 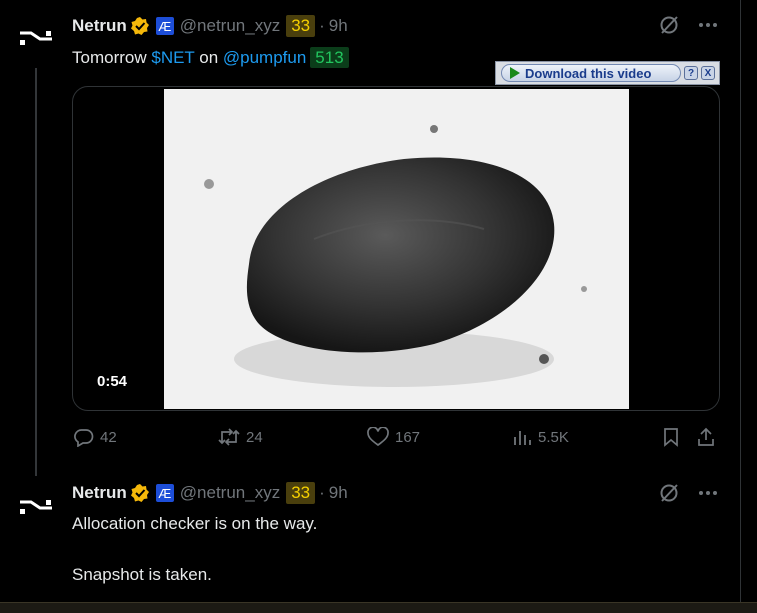 What do you see at coordinates (254, 437) in the screenshot?
I see `retweet-count: 24` at bounding box center [254, 437].